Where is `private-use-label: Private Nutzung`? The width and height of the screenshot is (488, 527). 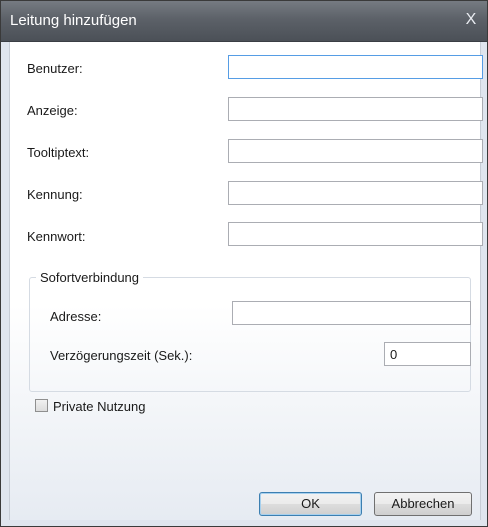 private-use-label: Private Nutzung is located at coordinates (99, 406).